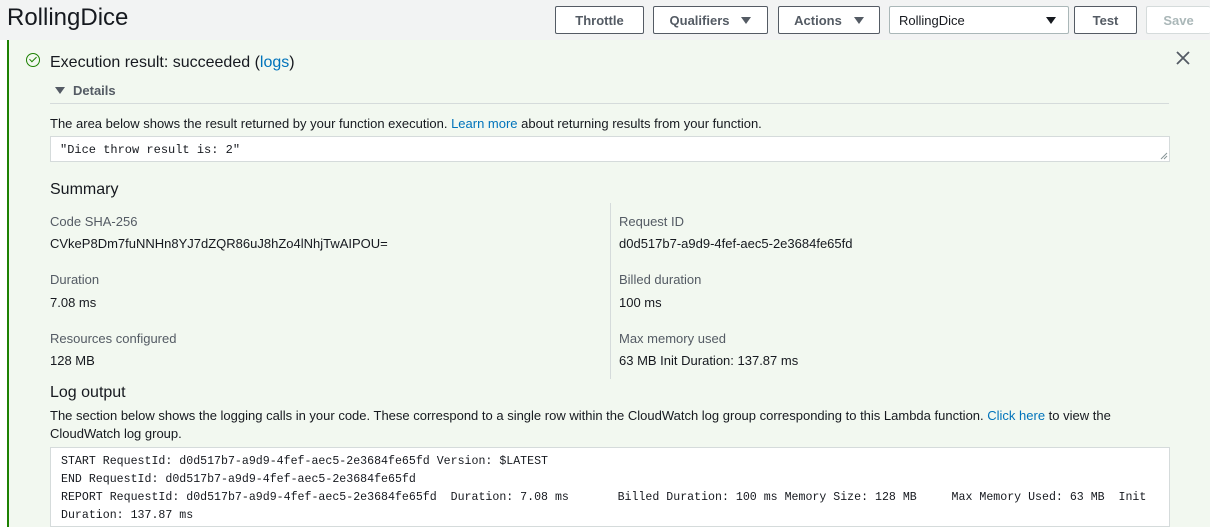  Describe the element at coordinates (1016, 415) in the screenshot. I see `click-here-link: Click here` at that location.